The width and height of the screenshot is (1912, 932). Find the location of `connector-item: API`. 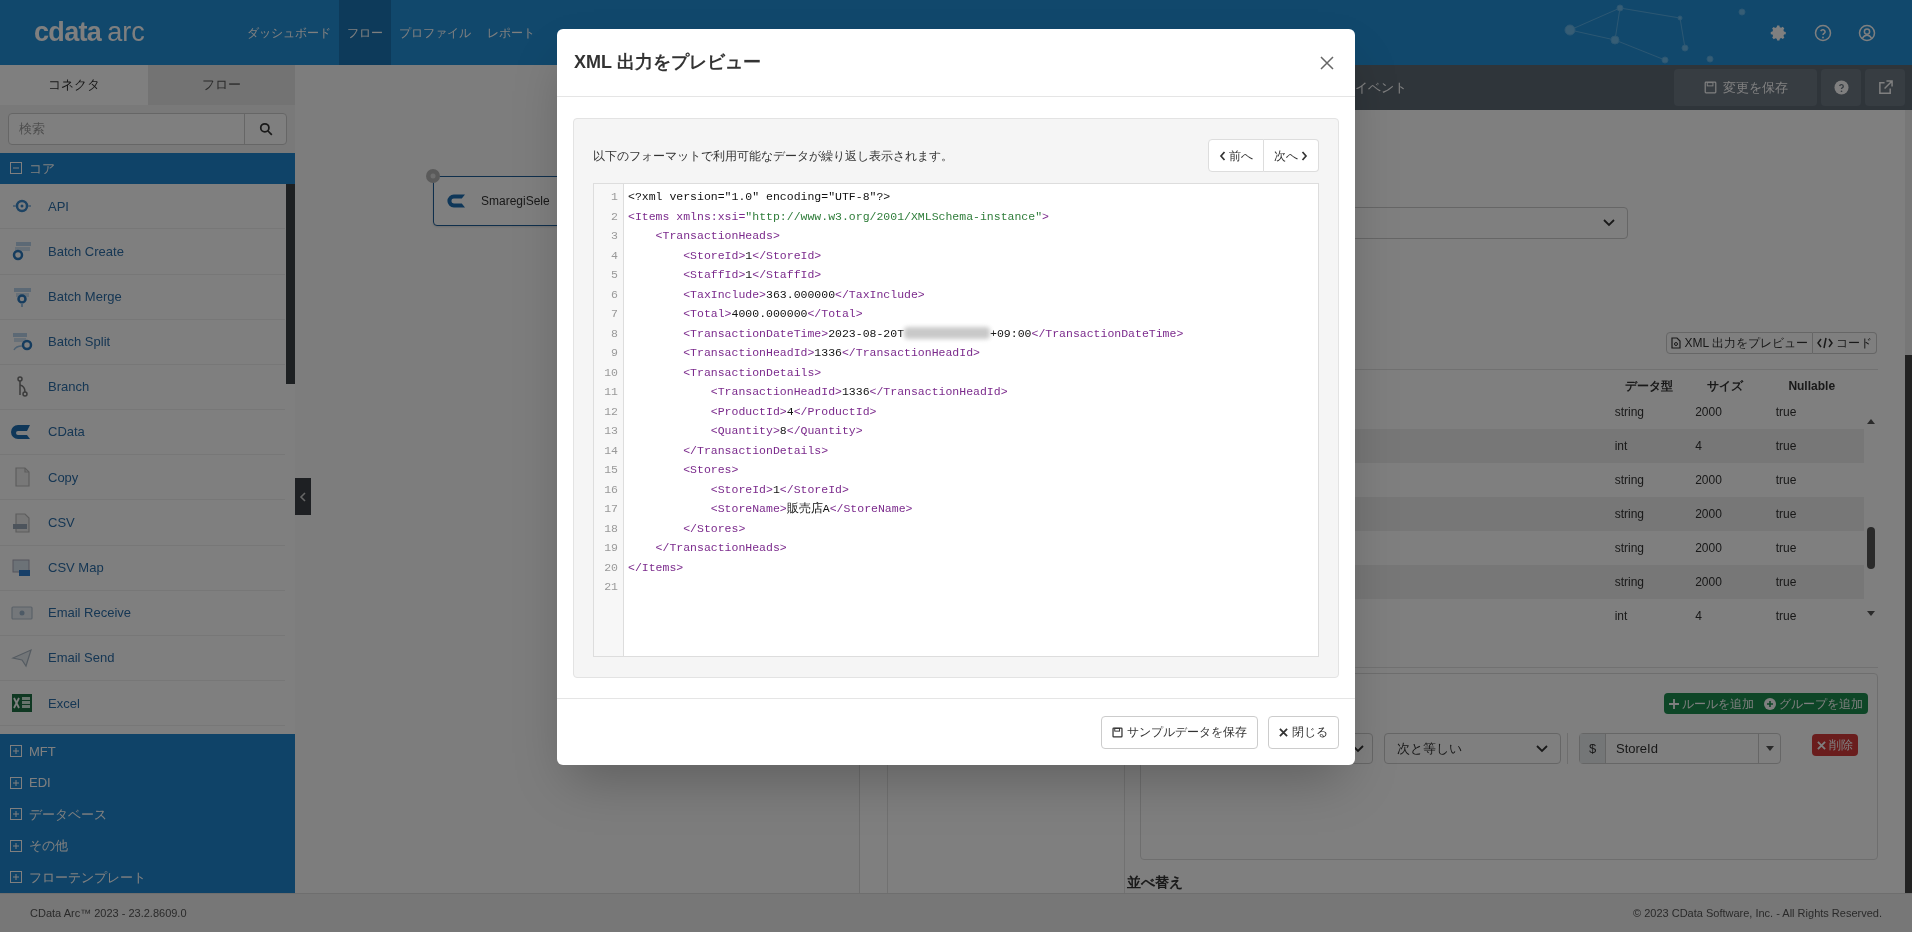

connector-item: API is located at coordinates (58, 206).